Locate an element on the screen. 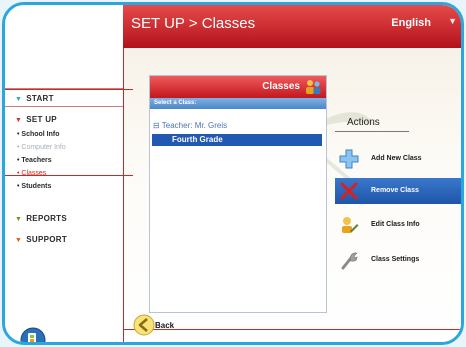 The width and height of the screenshot is (466, 347). header-bar: SET UP > Classes English ▼ is located at coordinates (292, 26).